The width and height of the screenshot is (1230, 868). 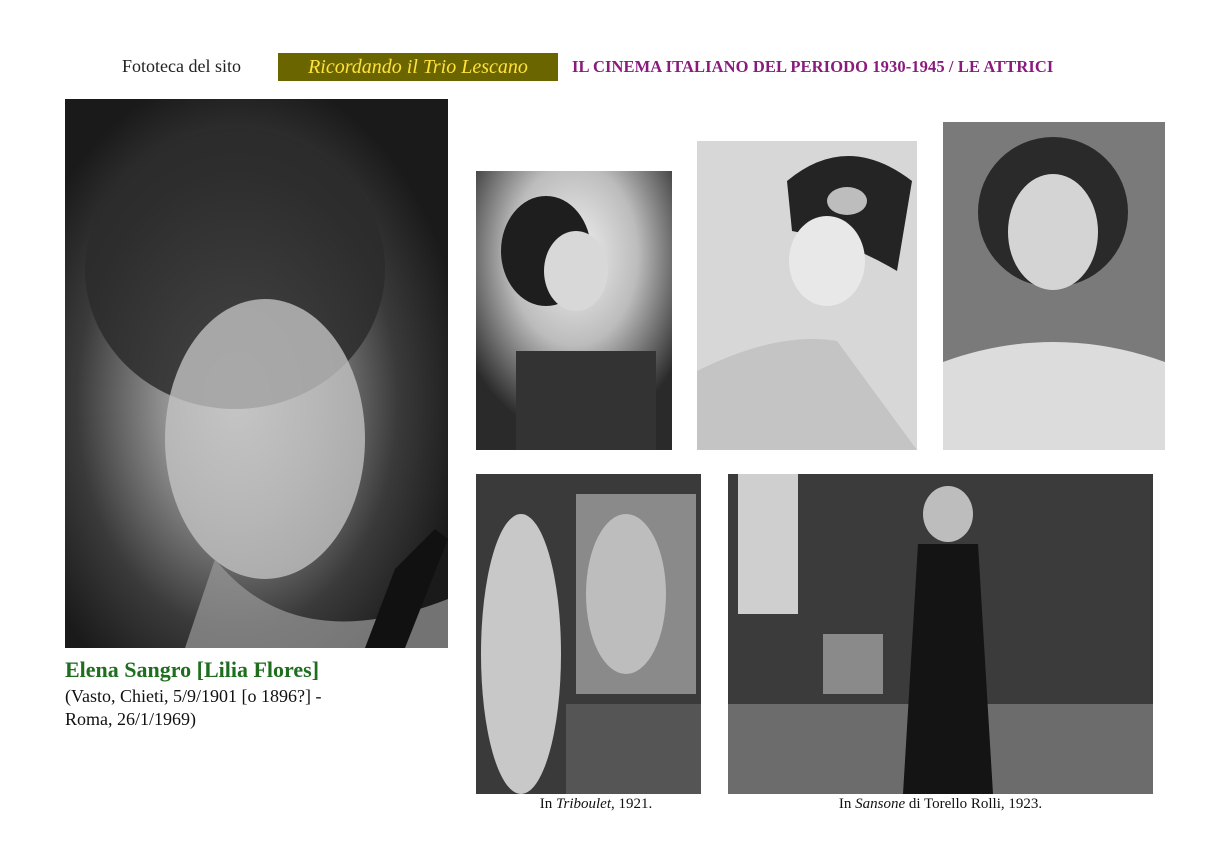 I want to click on site-name-badge: Ricordando il Trio Lescano, so click(x=418, y=67).